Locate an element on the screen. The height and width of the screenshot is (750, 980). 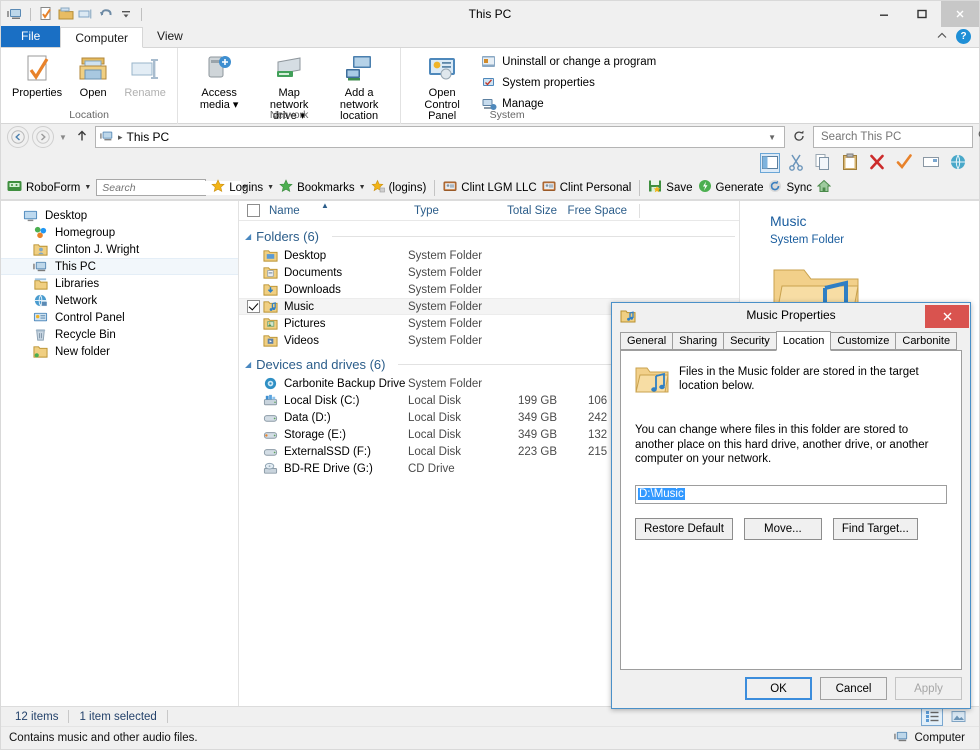
column-header-row: Name ▲ Type Total Size Free Space is located at coordinates (489, 211).